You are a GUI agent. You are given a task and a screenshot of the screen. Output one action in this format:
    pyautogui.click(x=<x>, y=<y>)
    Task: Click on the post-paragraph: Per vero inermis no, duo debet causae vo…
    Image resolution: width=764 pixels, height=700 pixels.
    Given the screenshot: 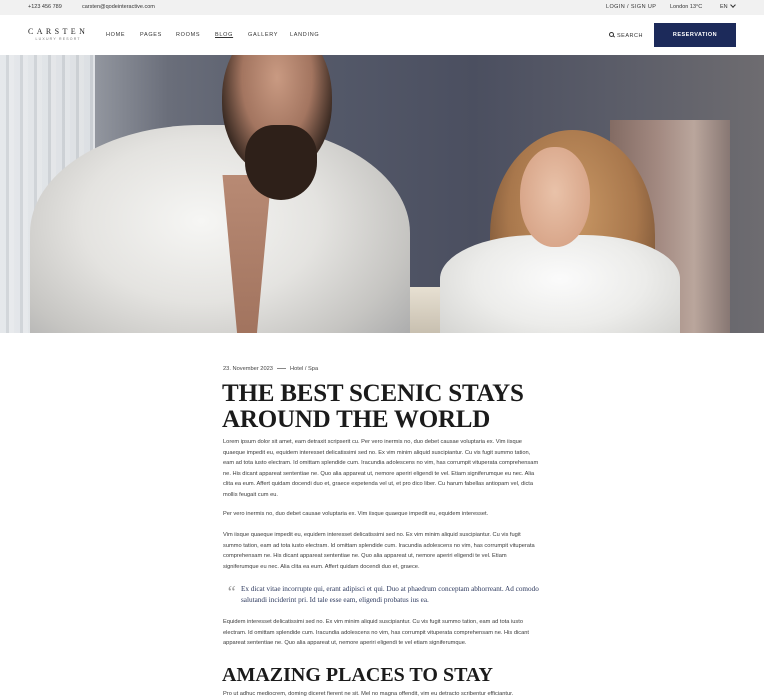 What is the action you would take?
    pyautogui.click(x=356, y=514)
    